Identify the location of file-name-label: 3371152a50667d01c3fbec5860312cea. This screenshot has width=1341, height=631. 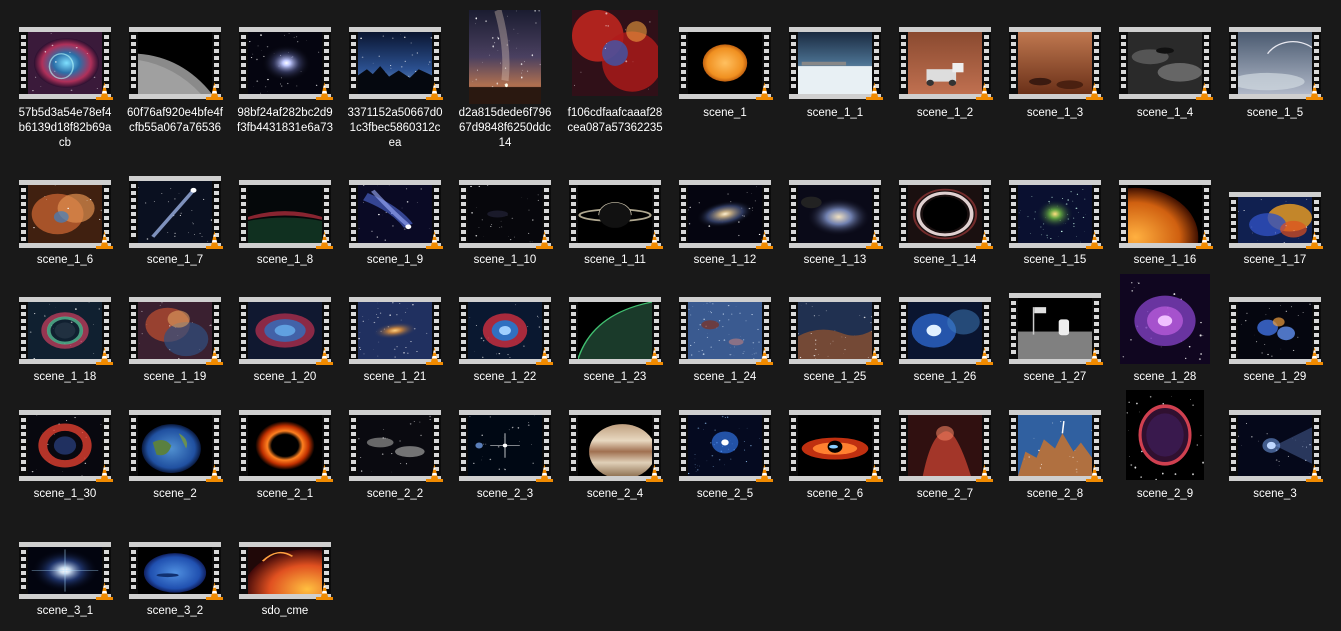
(395, 128).